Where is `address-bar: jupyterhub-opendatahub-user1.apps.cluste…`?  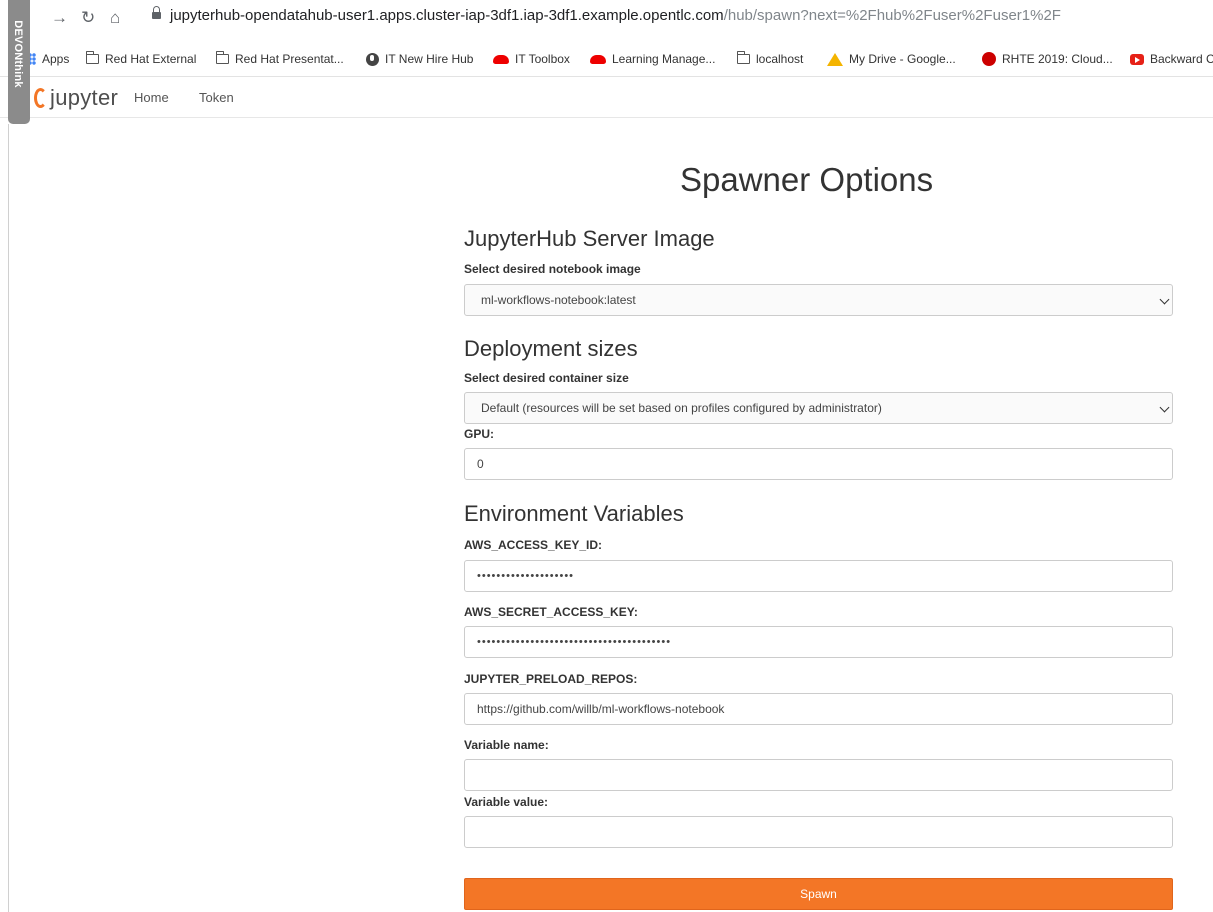 address-bar: jupyterhub-opendatahub-user1.apps.cluste… is located at coordinates (615, 15).